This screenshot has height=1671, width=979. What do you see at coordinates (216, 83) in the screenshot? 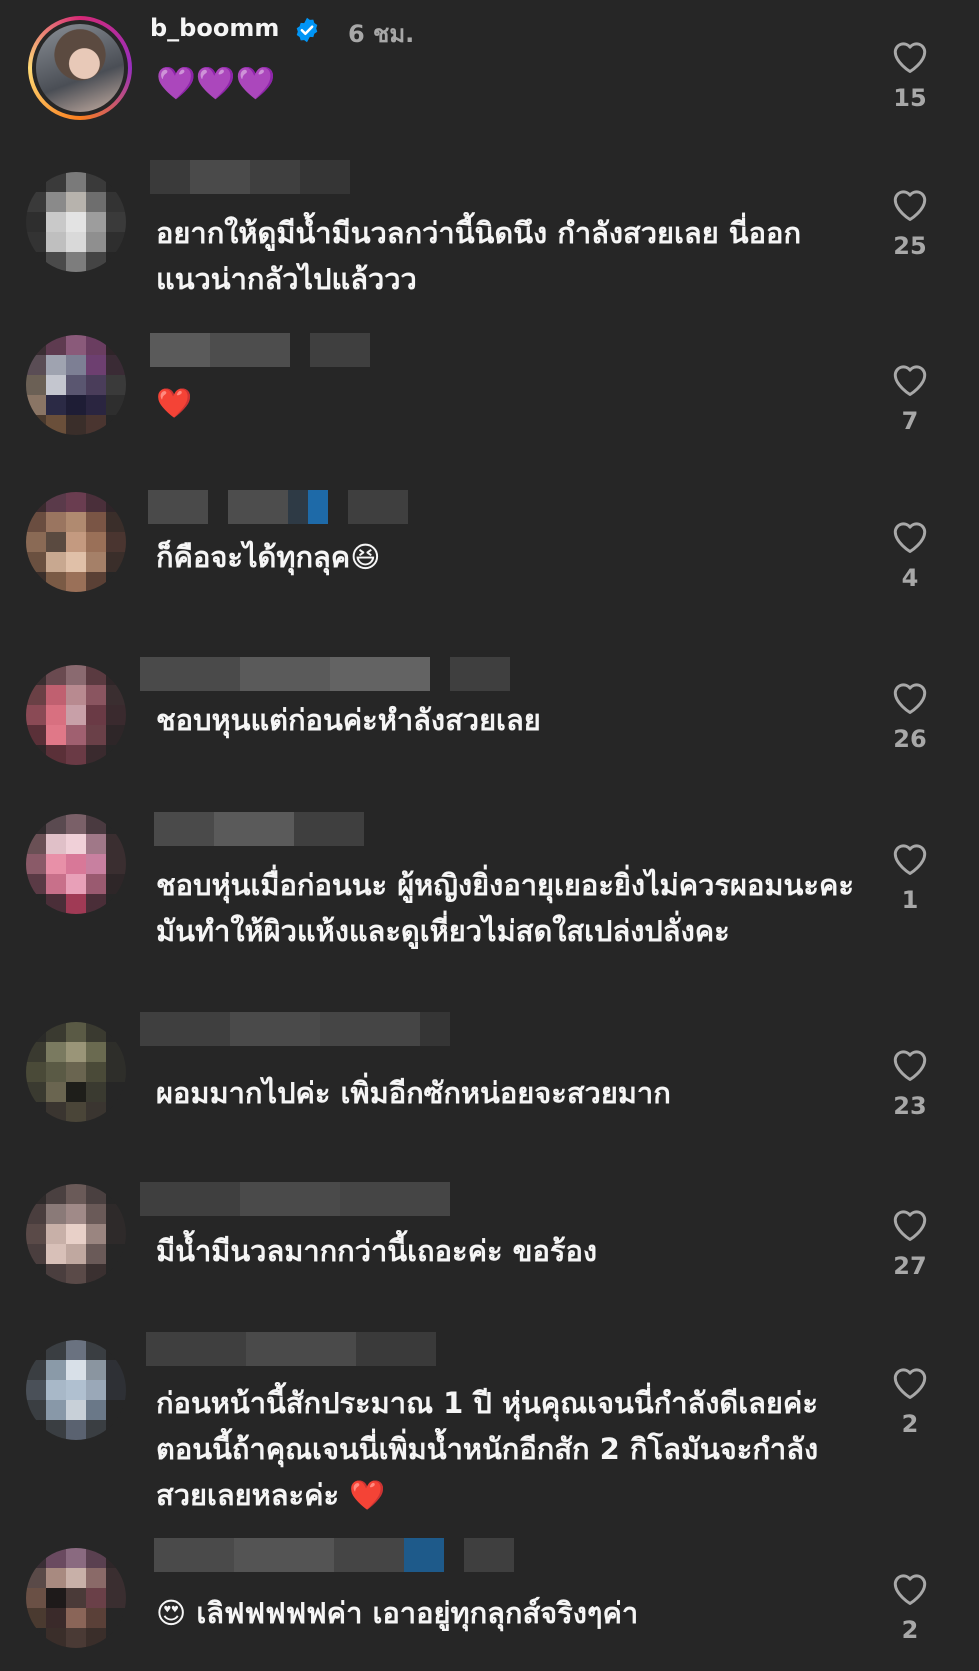
I see `comment-text: 💜💜💜` at bounding box center [216, 83].